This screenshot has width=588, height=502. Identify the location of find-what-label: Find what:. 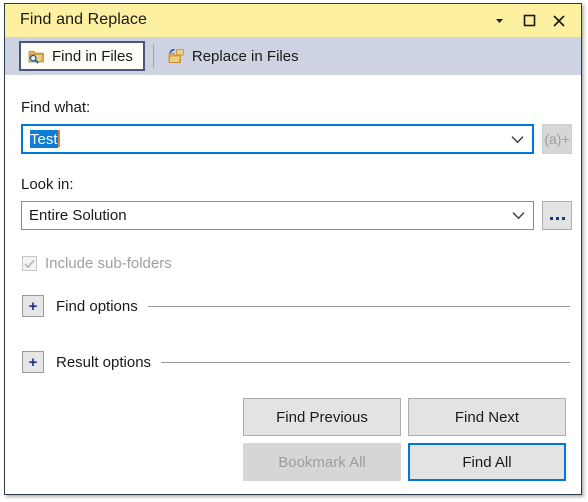
(56, 107).